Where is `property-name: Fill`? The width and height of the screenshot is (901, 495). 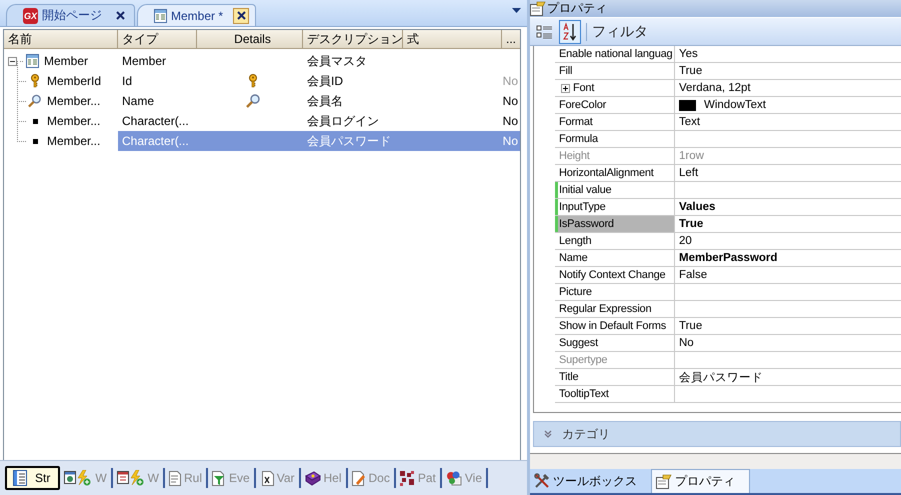
property-name: Fill is located at coordinates (615, 71).